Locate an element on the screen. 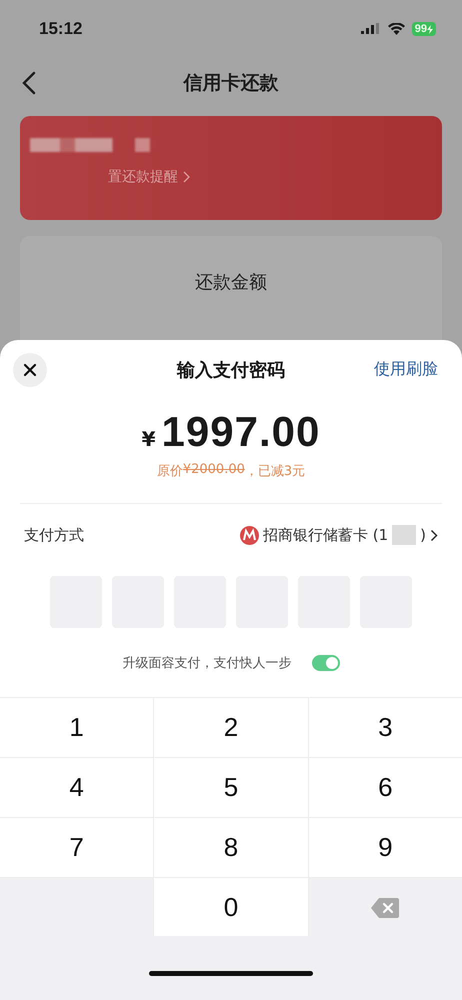 The width and height of the screenshot is (462, 1000). digit-key: 7 is located at coordinates (77, 847).